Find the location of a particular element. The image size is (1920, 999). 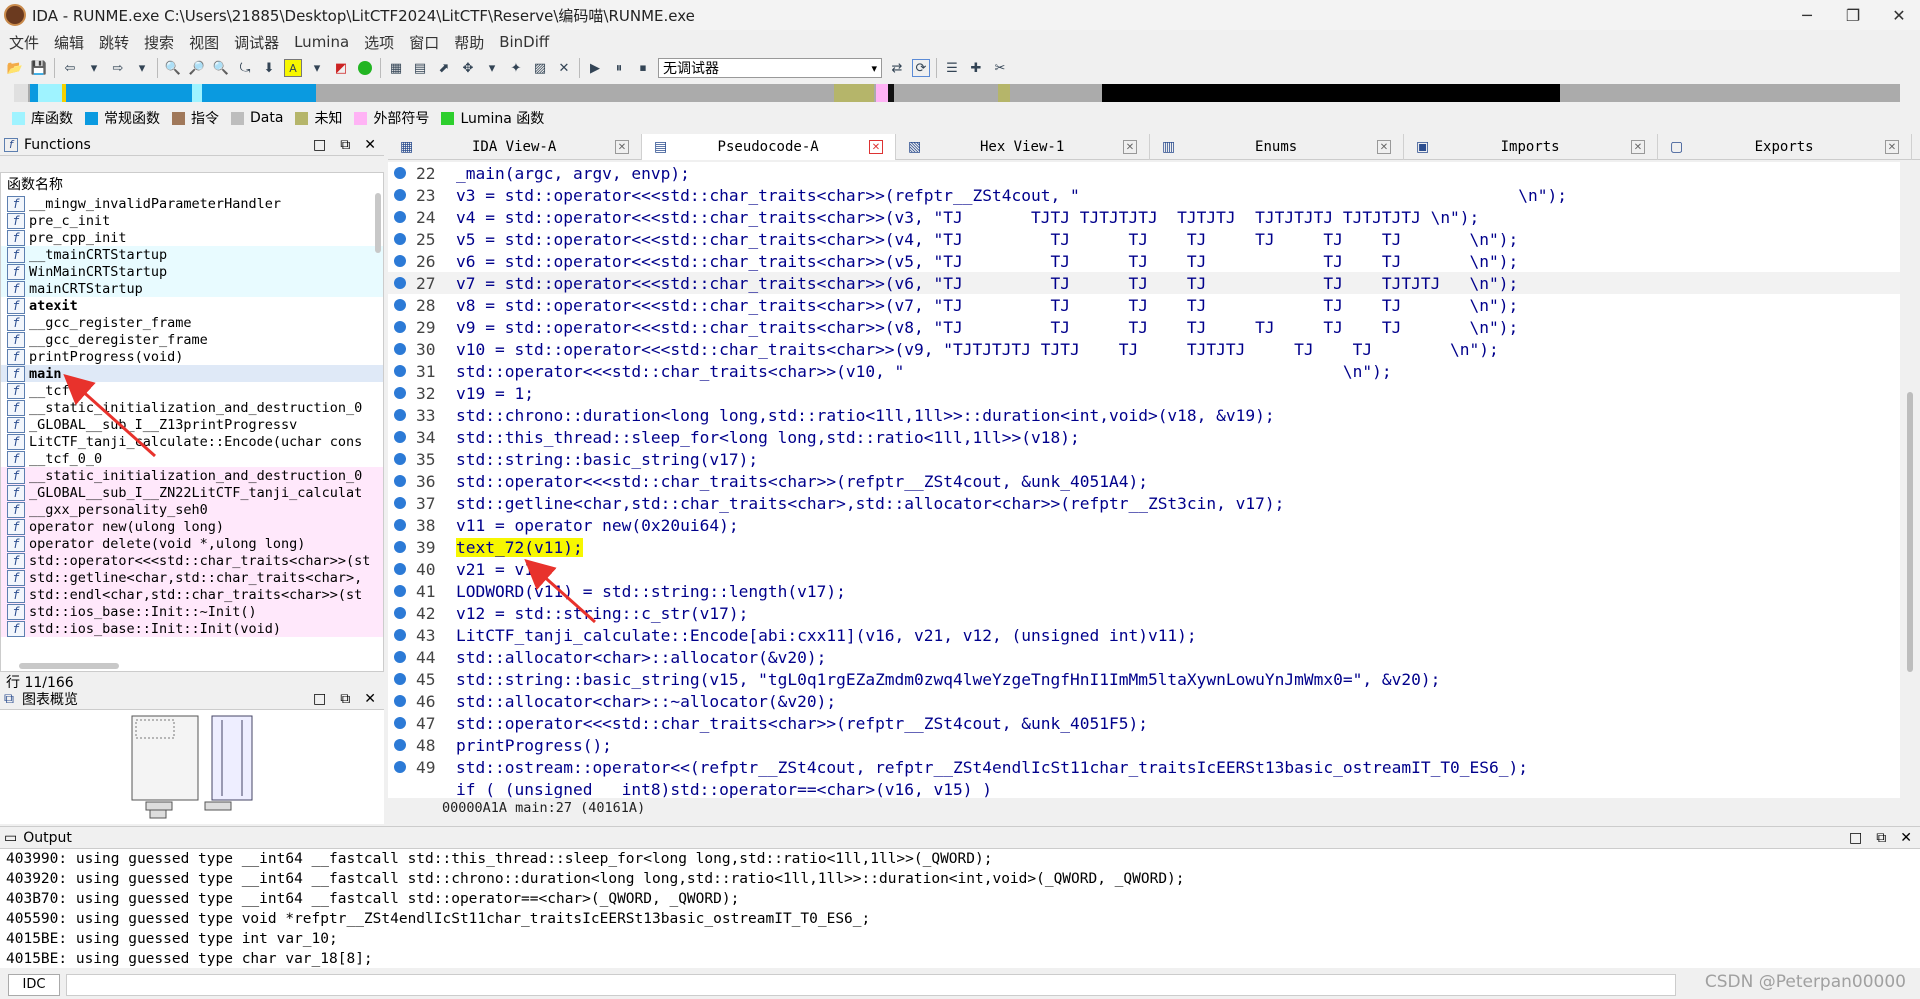

functions-column-header: 函数名称 is located at coordinates (192, 184).